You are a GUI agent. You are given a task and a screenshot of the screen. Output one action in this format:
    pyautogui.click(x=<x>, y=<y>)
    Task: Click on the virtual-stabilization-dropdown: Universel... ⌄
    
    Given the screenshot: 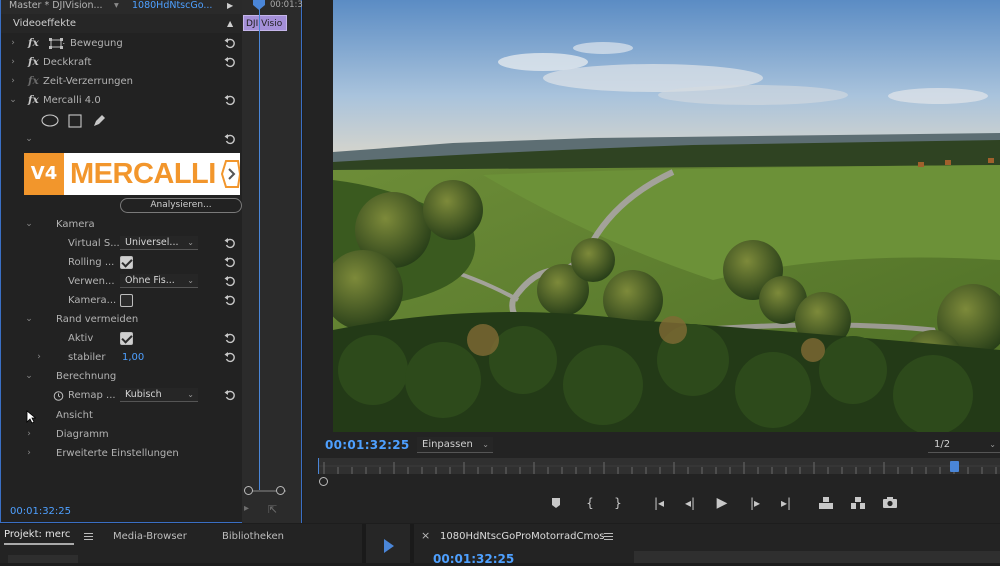 What is the action you would take?
    pyautogui.click(x=159, y=243)
    